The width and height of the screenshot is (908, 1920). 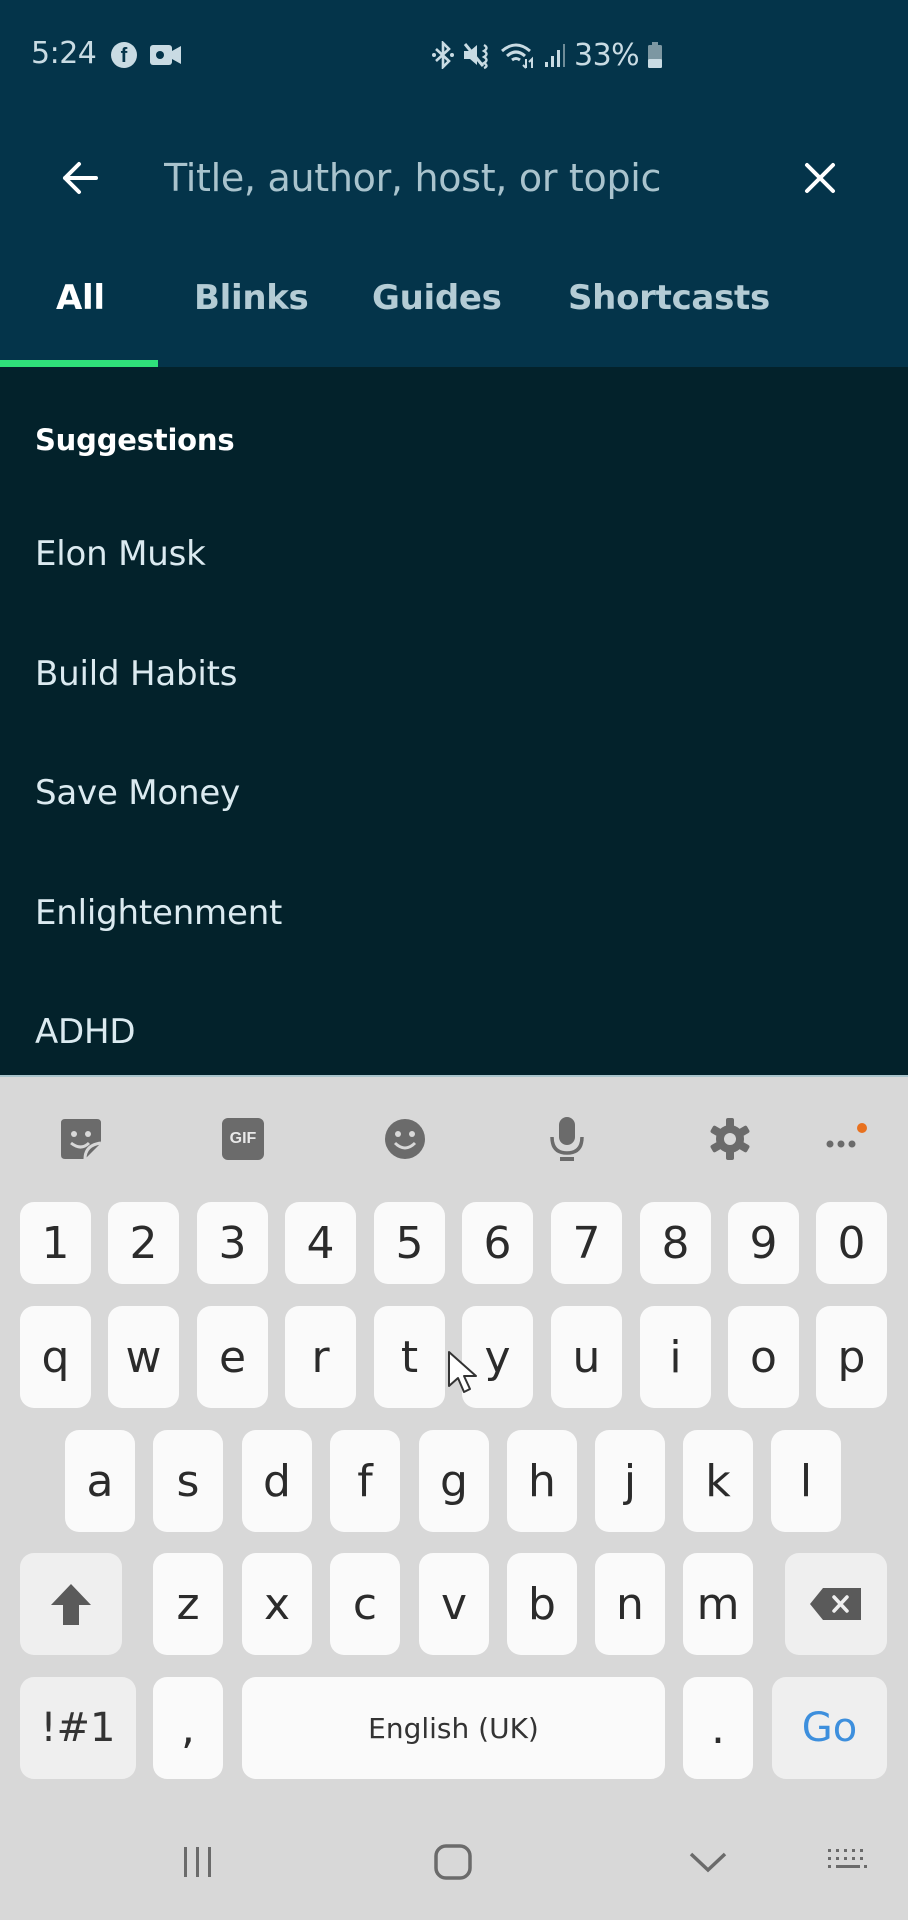 What do you see at coordinates (586, 1243) in the screenshot?
I see `key-7: 7` at bounding box center [586, 1243].